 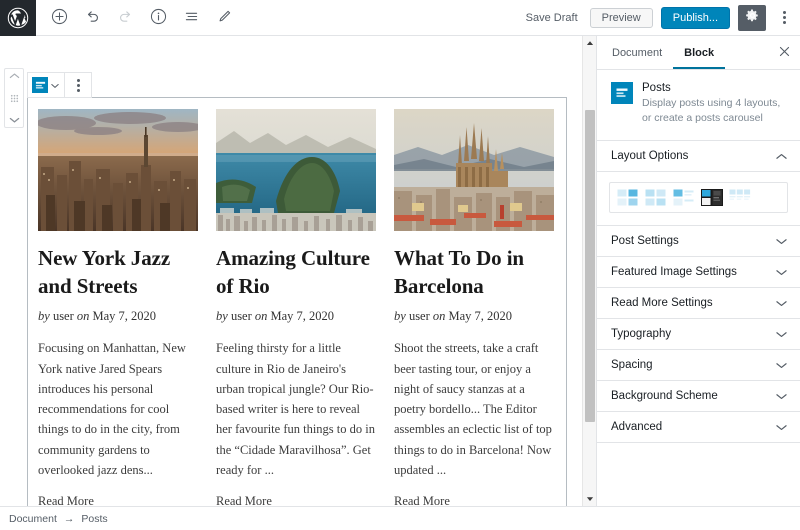 I want to click on panel-background-scheme: Background Scheme, so click(x=698, y=397).